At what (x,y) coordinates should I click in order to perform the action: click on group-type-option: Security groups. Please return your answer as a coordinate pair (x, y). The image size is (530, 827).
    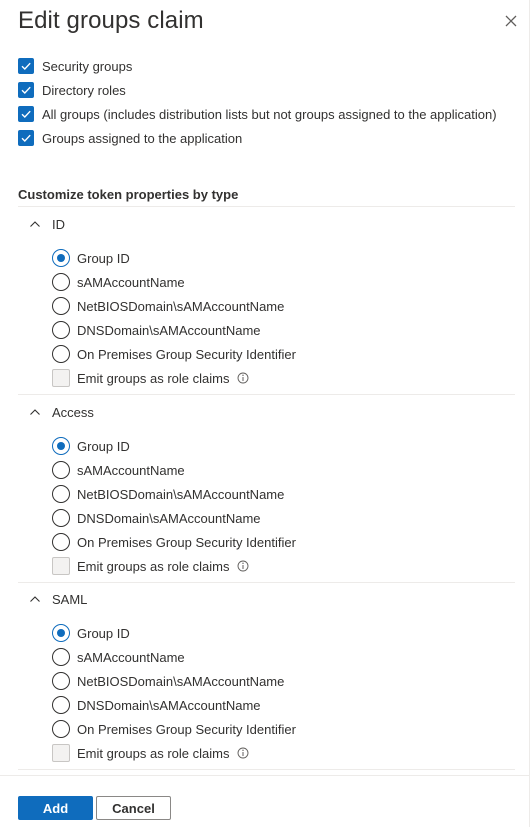
    Looking at the image, I should click on (75, 66).